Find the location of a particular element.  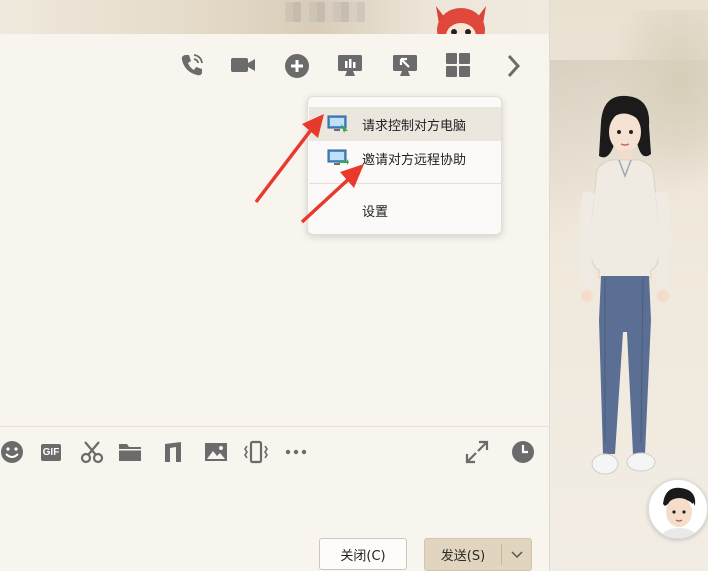

image-icon is located at coordinates (216, 452).